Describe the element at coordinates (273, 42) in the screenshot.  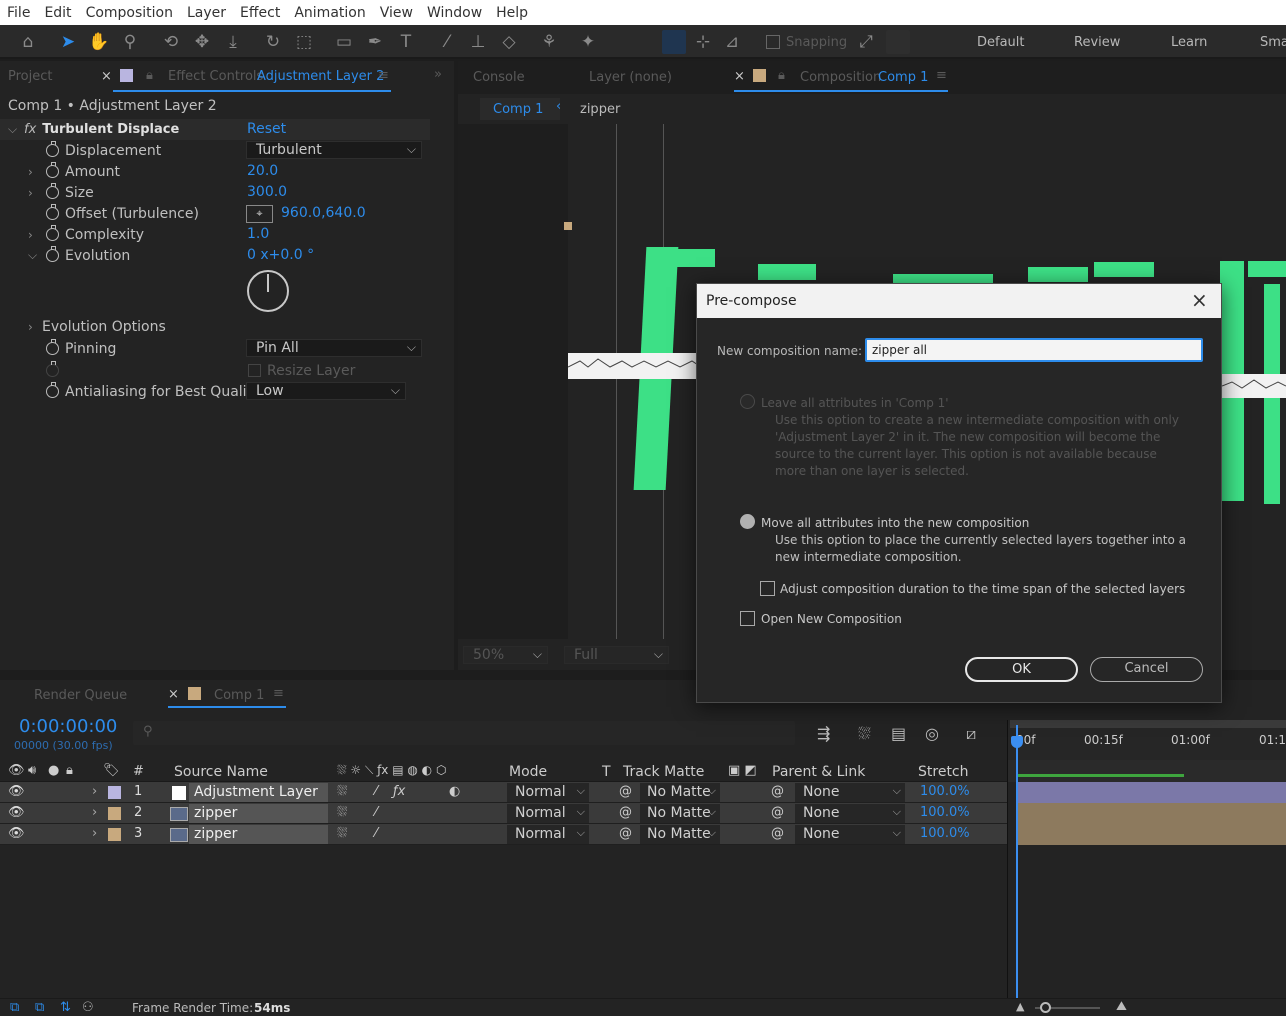
I see `rotate-tool-icon: ↻` at that location.